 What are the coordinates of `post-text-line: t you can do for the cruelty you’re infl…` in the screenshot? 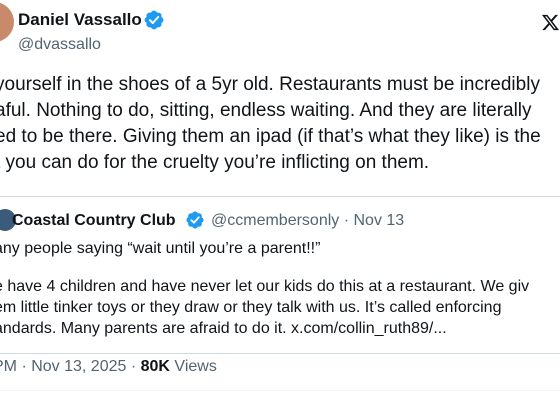 It's located at (215, 162).